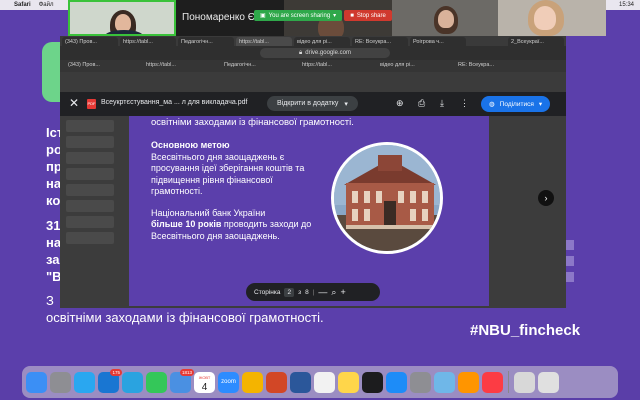  Describe the element at coordinates (396, 382) in the screenshot. I see `appstore-icon` at that location.